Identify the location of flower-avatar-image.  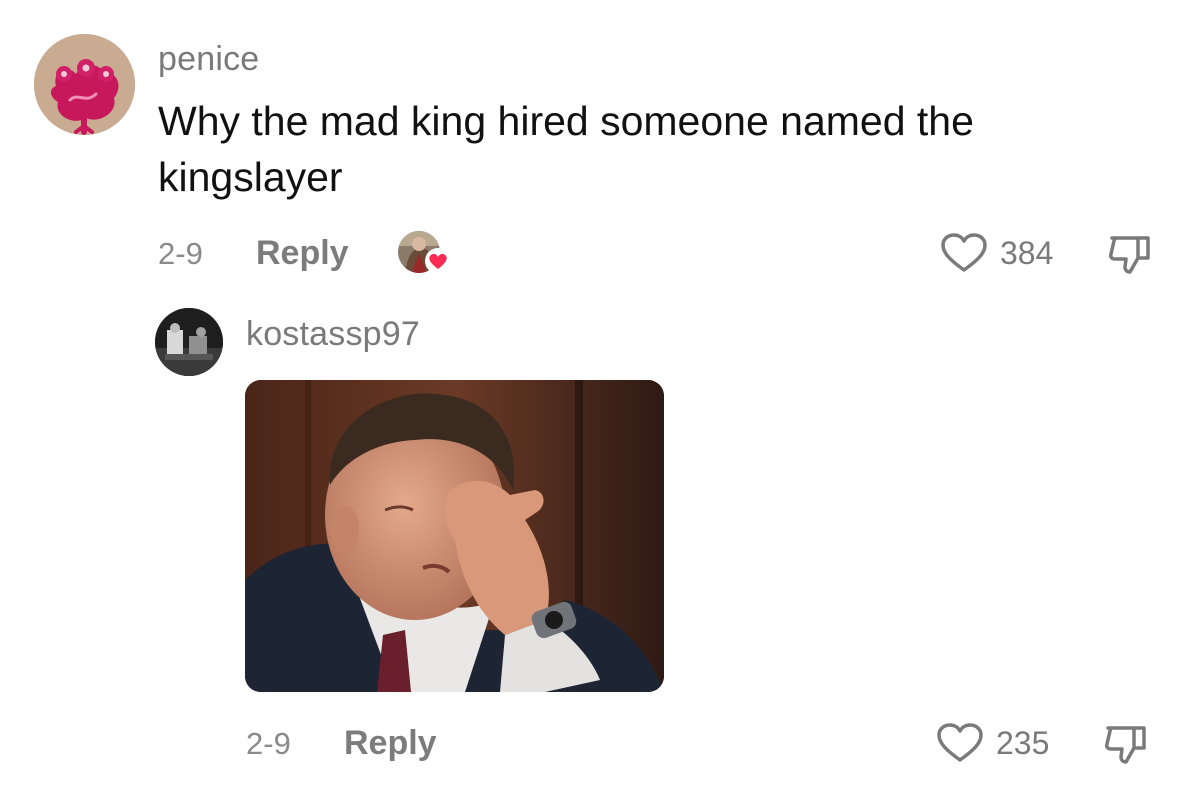
(84, 84).